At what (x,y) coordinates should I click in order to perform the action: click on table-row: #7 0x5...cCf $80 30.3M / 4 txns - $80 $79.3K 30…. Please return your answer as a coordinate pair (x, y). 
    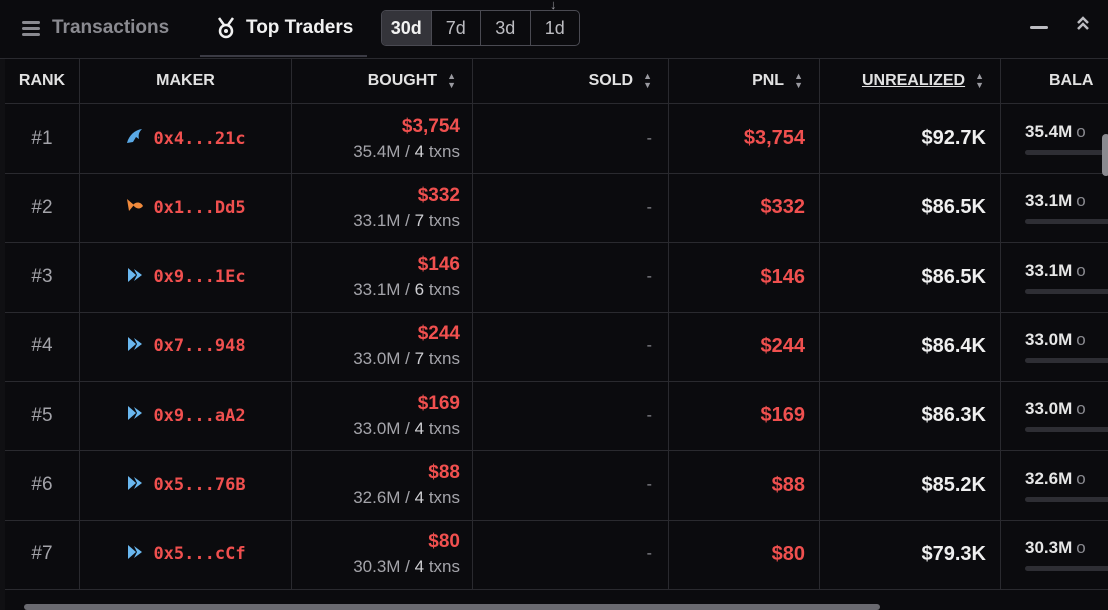
    Looking at the image, I should click on (556, 554).